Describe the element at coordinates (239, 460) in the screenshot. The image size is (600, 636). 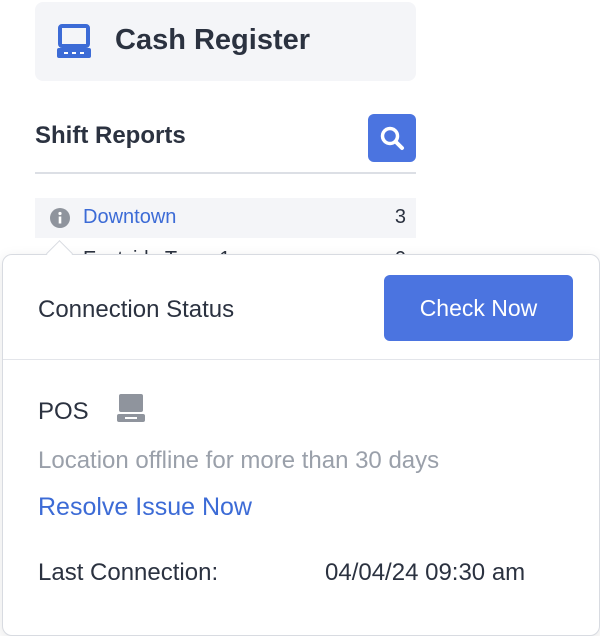
I see `status-message: Location offline for more than 30 days` at that location.